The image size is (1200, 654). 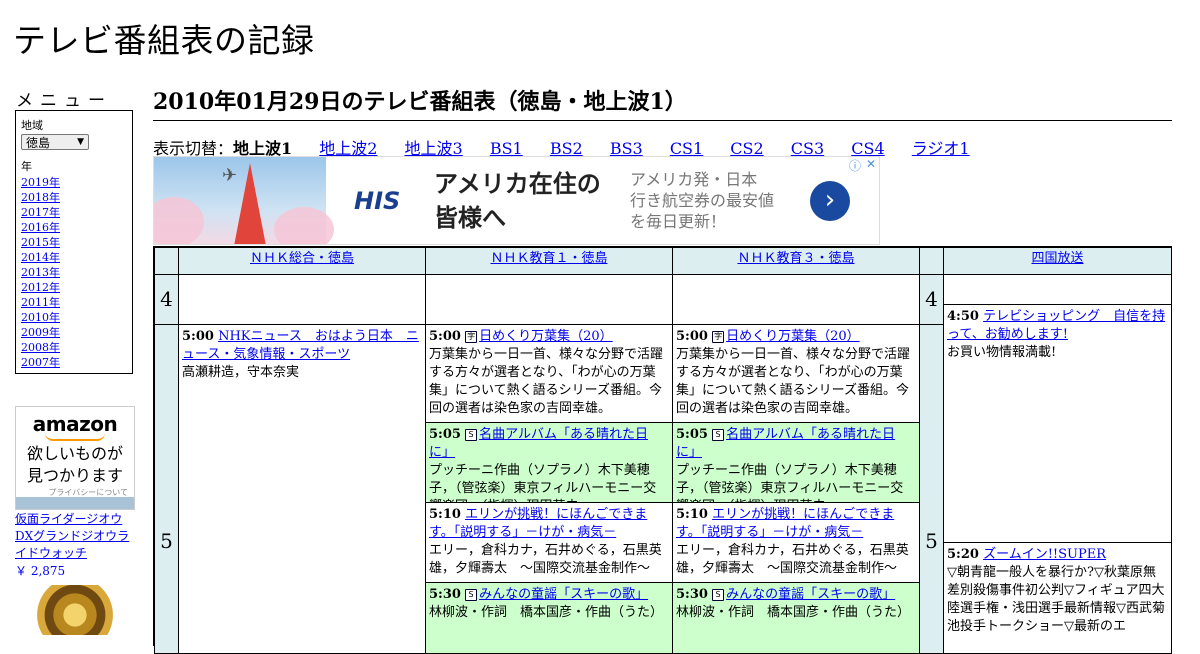 What do you see at coordinates (164, 40) in the screenshot?
I see `site-title: テレビ番組表の記録` at bounding box center [164, 40].